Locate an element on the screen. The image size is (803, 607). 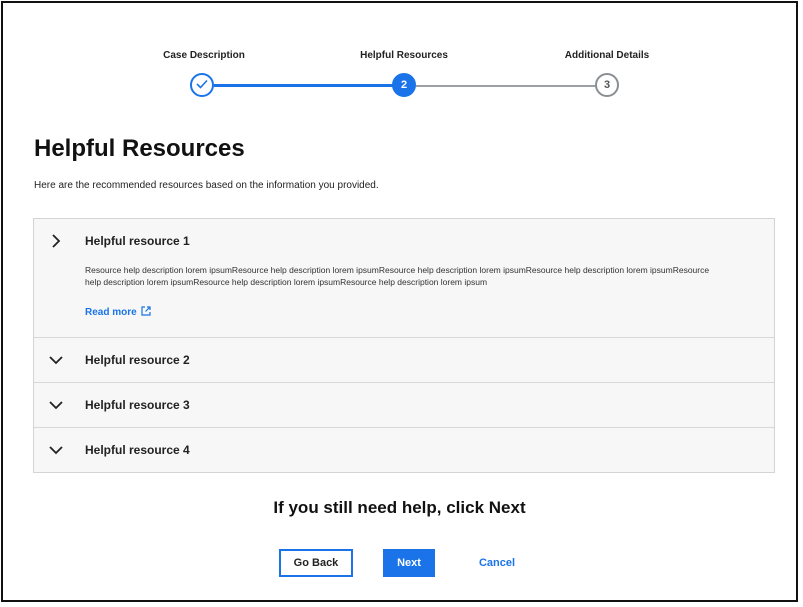
read-more-link: Read more is located at coordinates (118, 312).